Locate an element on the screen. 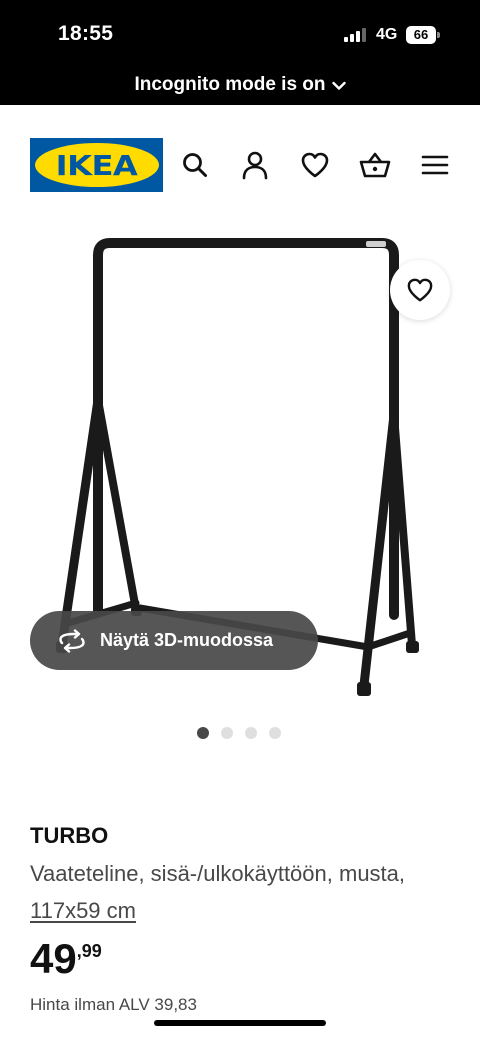 The width and height of the screenshot is (480, 1039). add-to-favourites-button is located at coordinates (420, 290).